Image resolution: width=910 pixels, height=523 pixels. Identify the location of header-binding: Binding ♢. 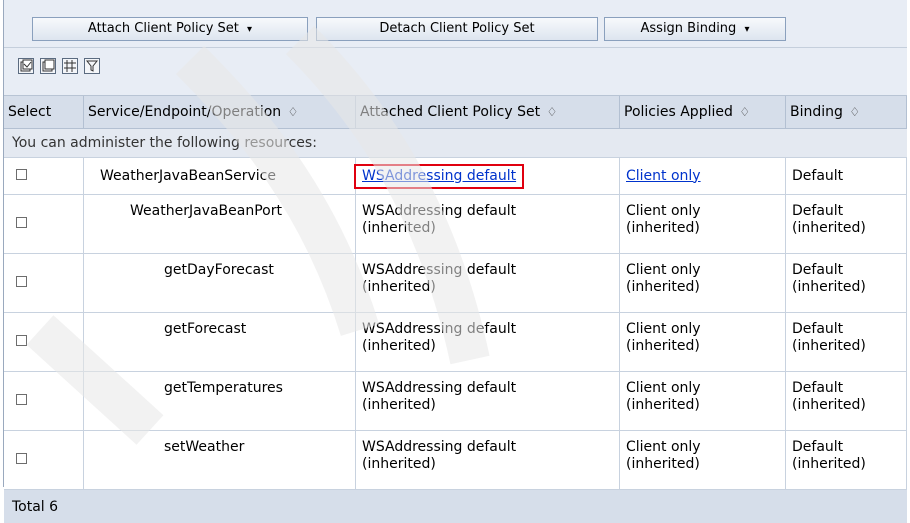
(846, 112).